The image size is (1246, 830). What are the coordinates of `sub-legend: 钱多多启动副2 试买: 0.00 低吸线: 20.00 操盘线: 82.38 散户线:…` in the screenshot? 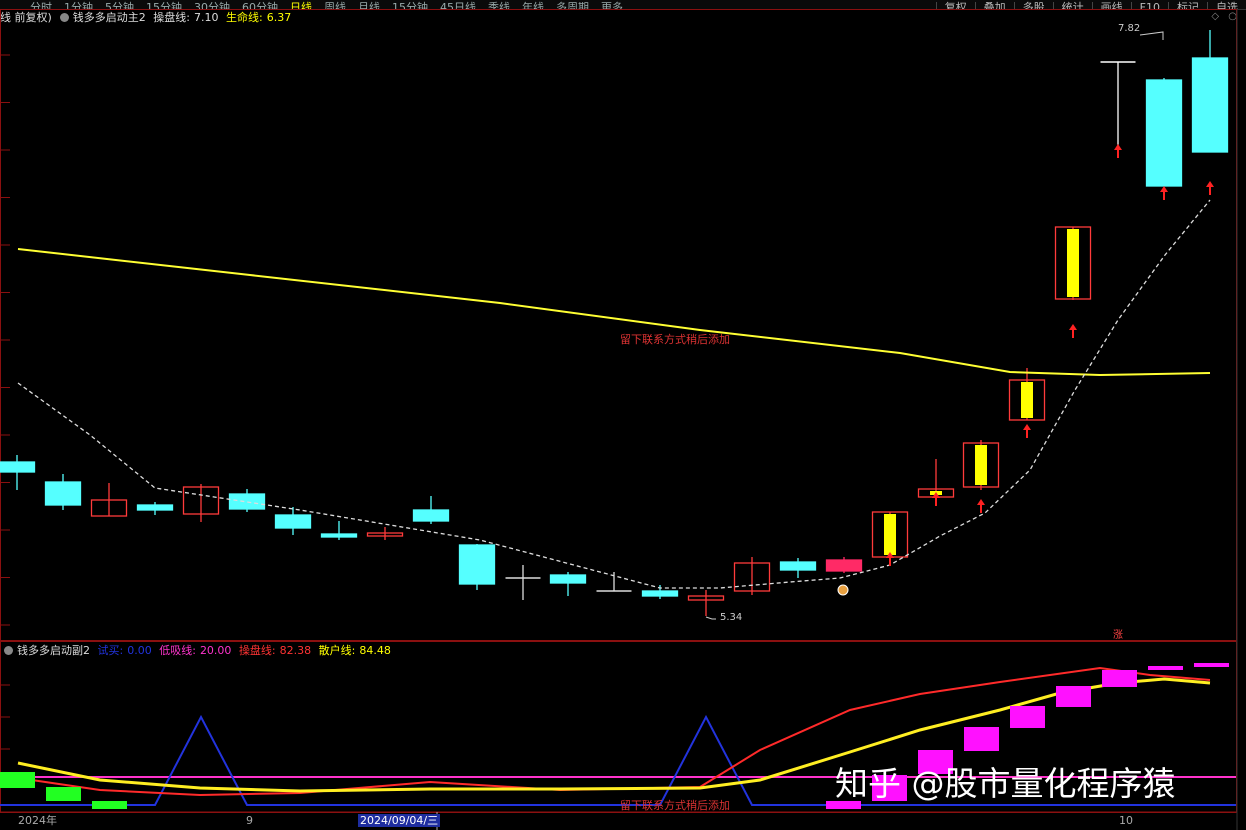 It's located at (197, 651).